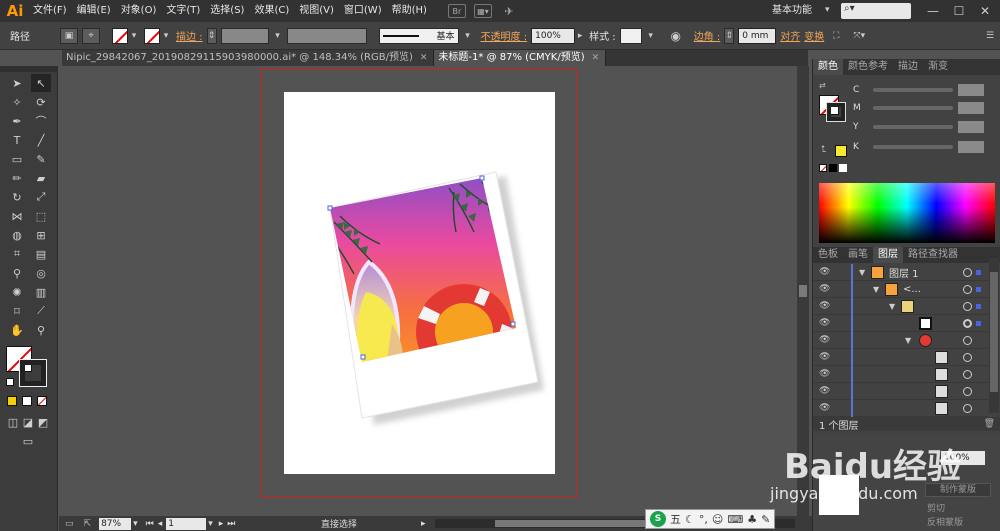  I want to click on layers-scrollbar, so click(994, 335).